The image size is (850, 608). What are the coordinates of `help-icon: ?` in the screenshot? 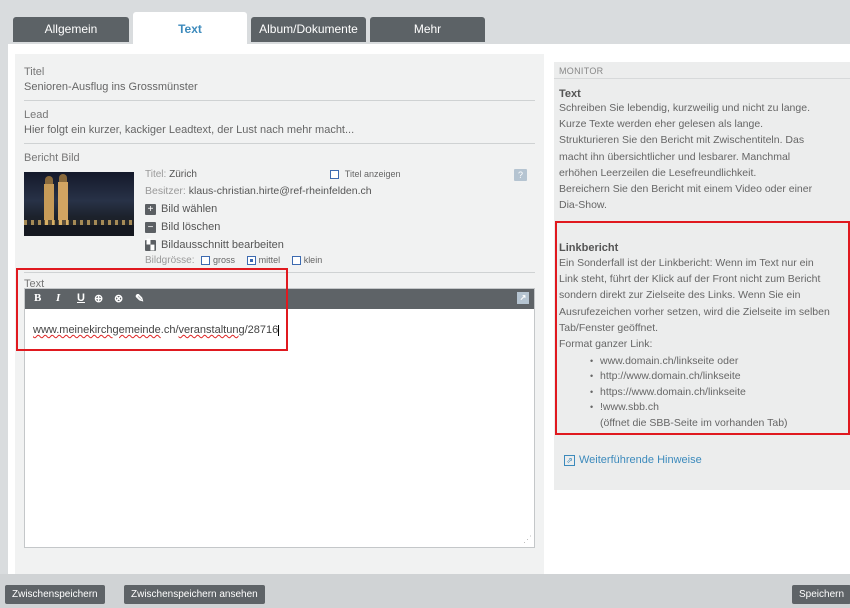 It's located at (520, 175).